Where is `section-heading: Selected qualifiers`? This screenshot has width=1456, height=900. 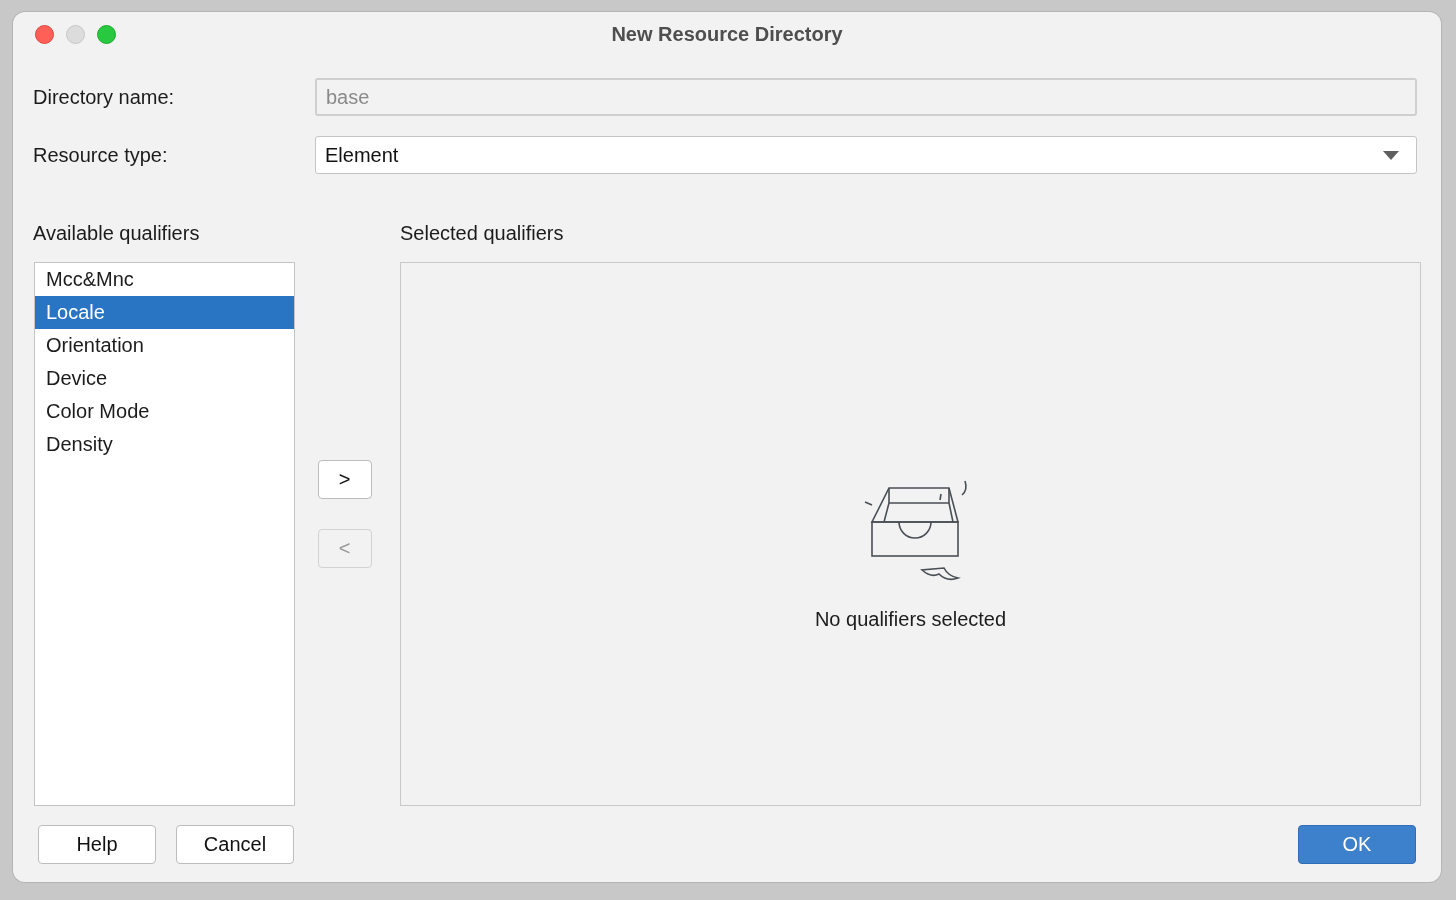
section-heading: Selected qualifiers is located at coordinates (482, 234).